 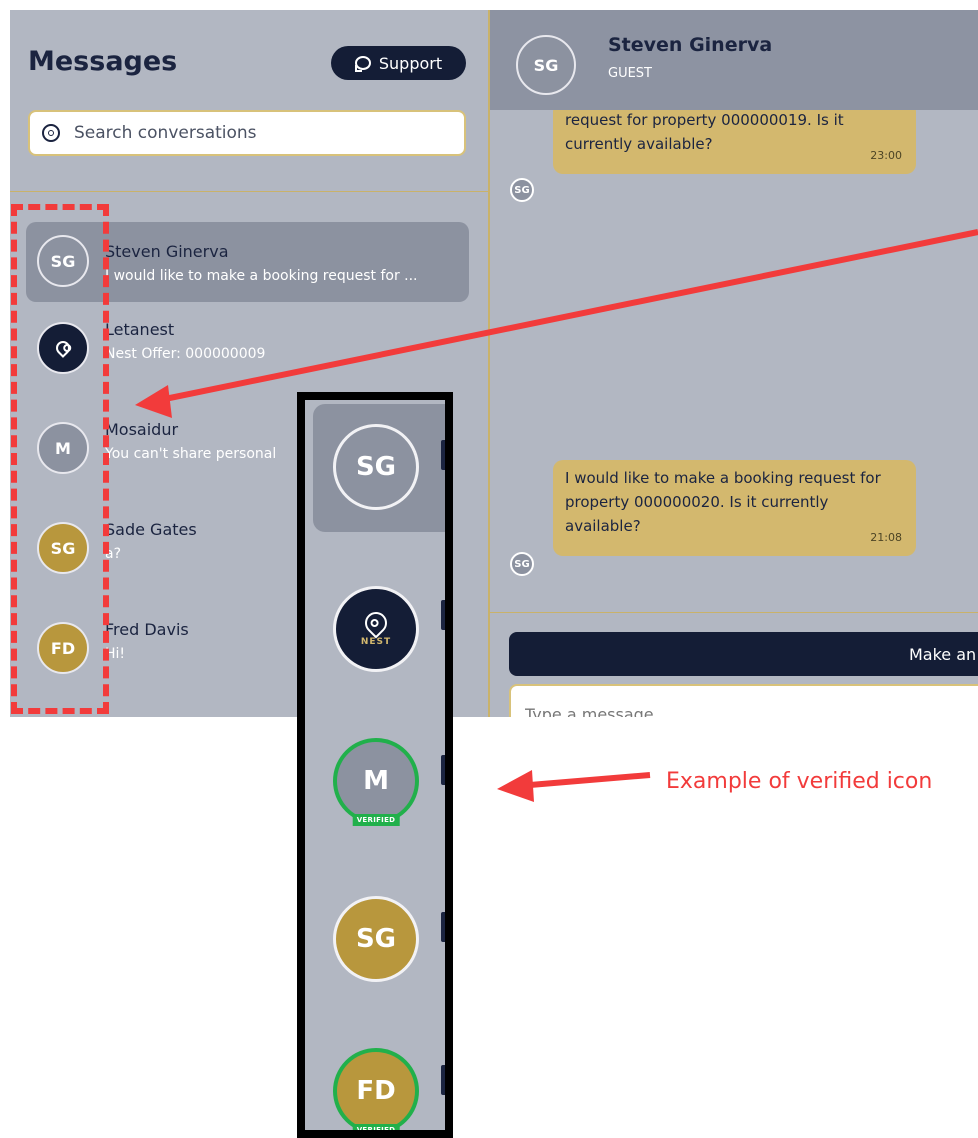 I want to click on conversation-name: Sade Gates, so click(x=151, y=529).